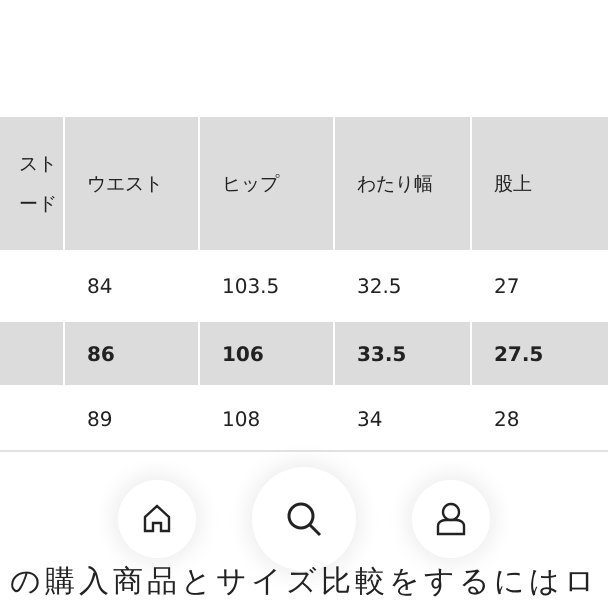  I want to click on home-icon, so click(157, 519).